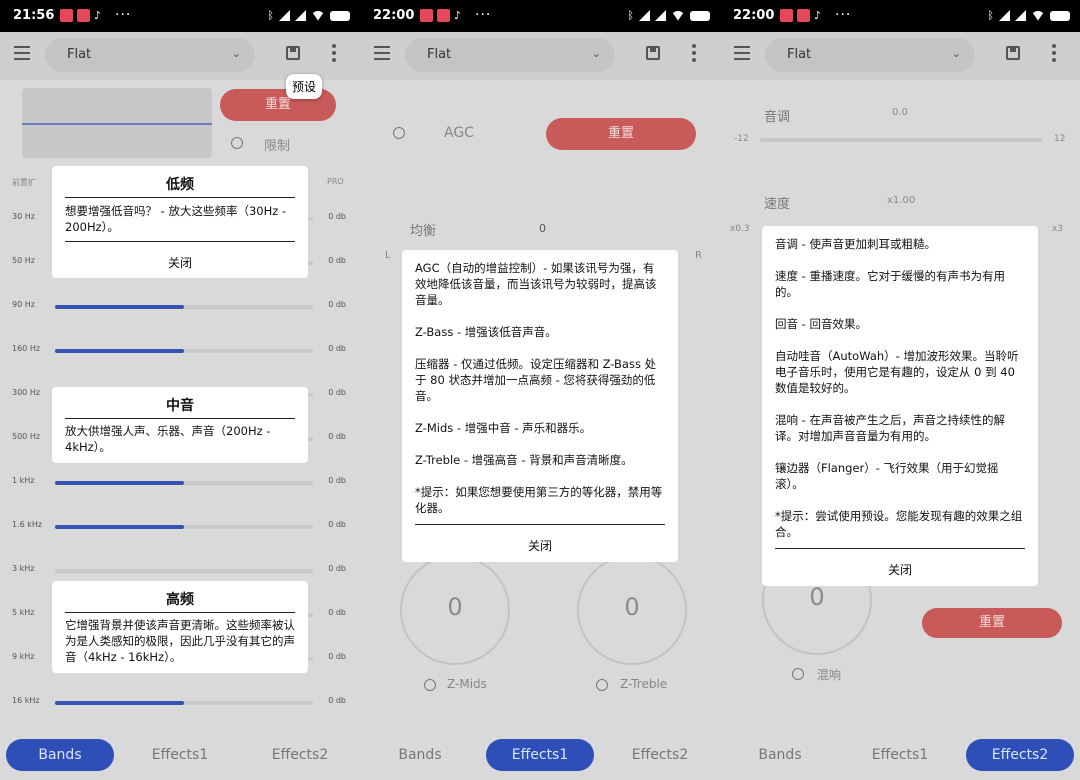  Describe the element at coordinates (596, 53) in the screenshot. I see `chevron-down-icon: ⌄` at that location.